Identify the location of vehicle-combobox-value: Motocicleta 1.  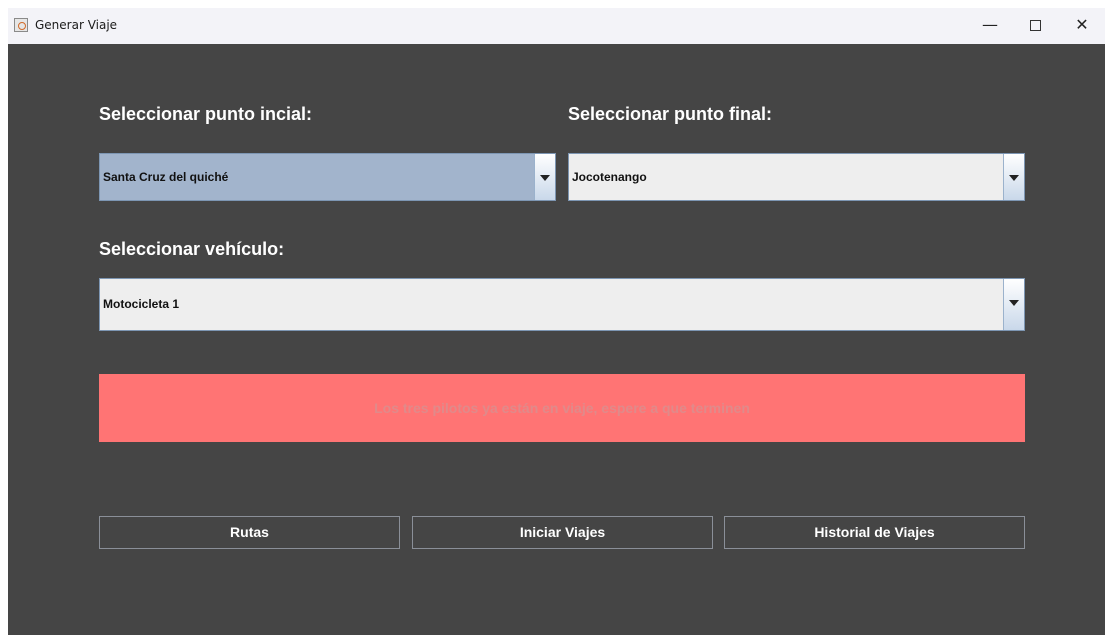
(141, 304).